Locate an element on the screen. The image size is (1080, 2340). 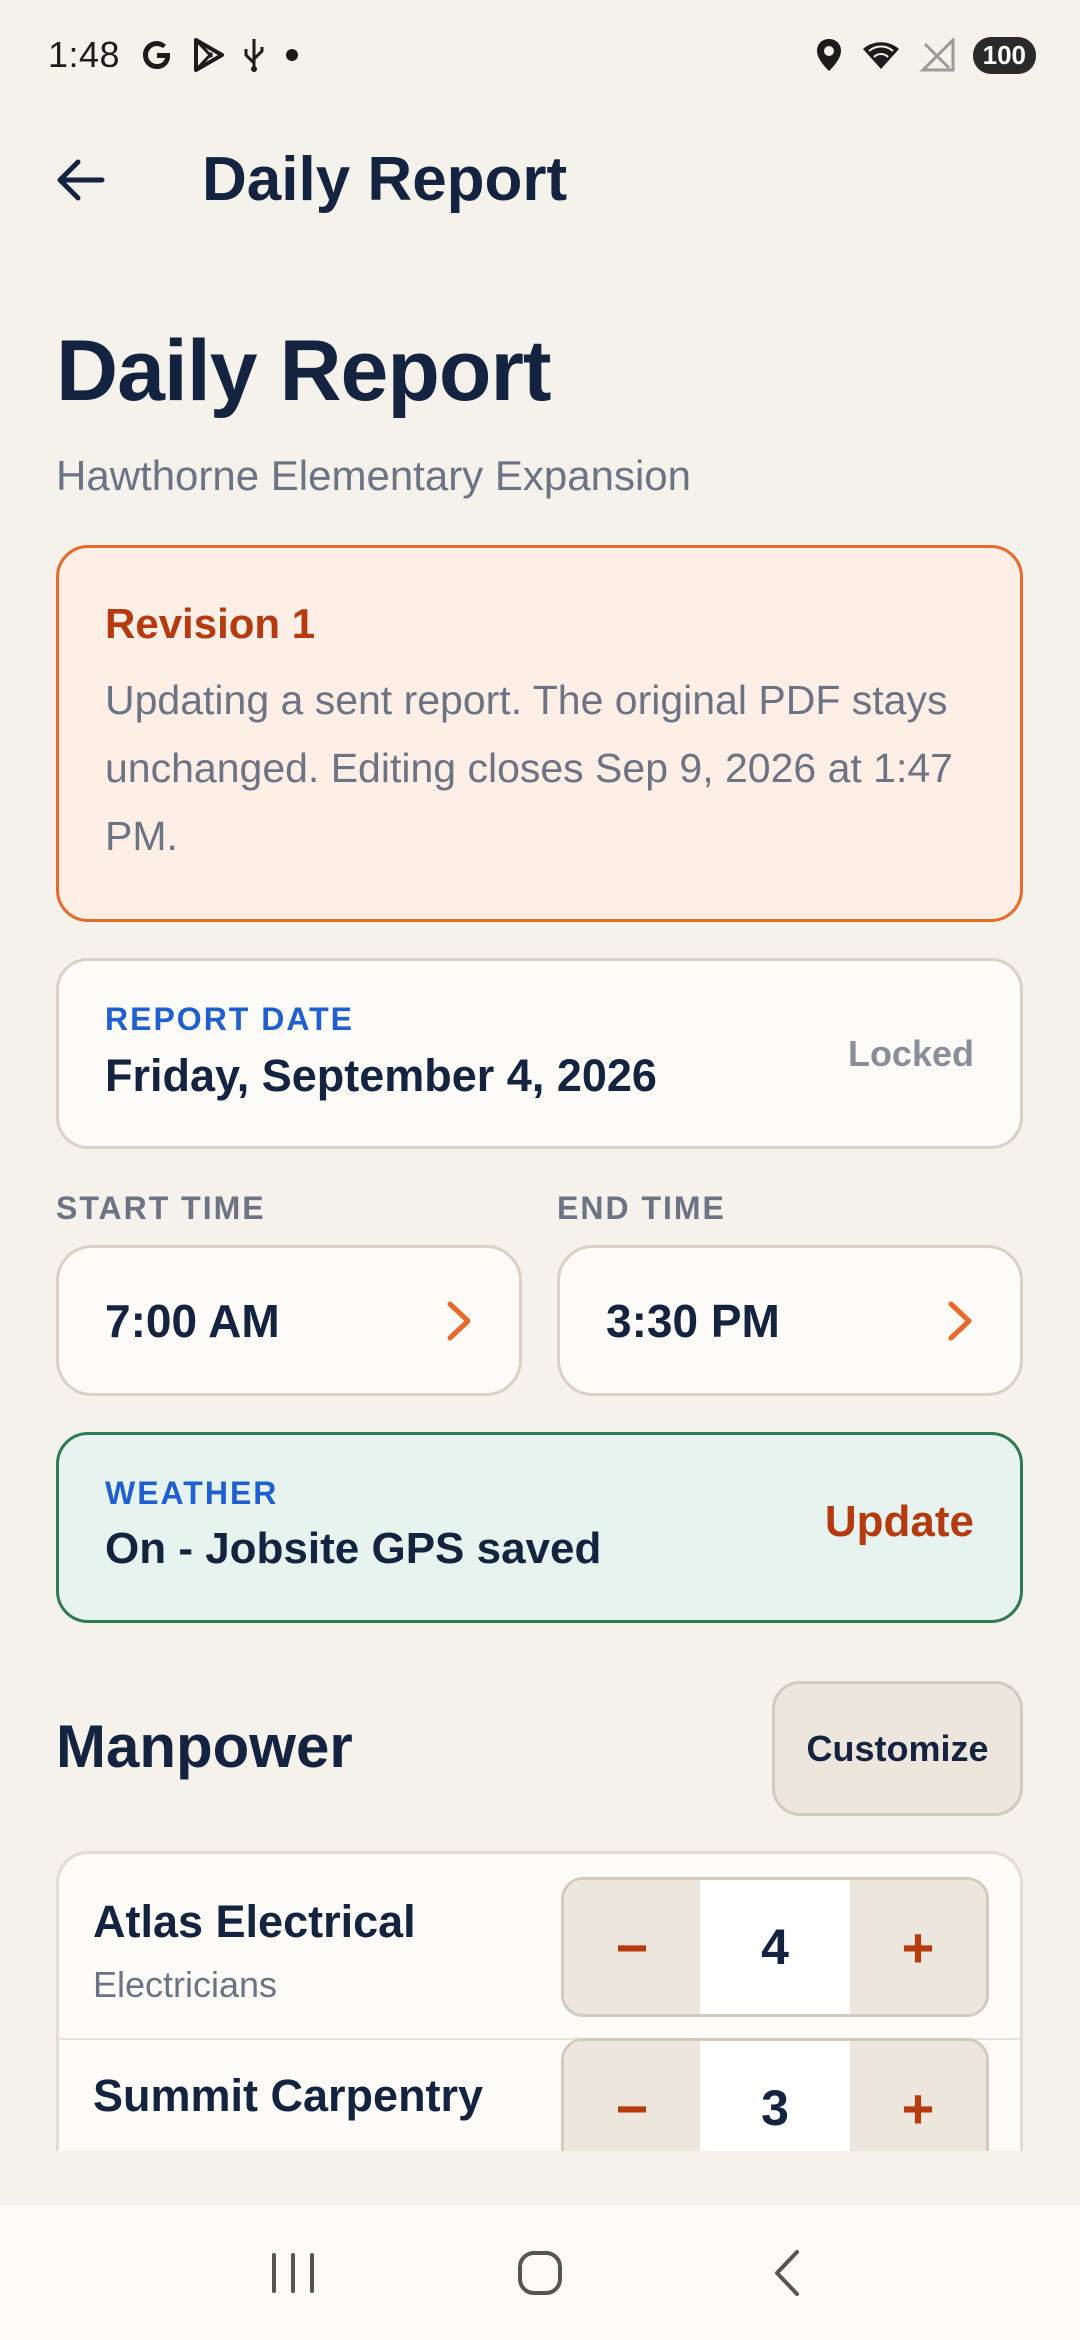
back-chevron-icon is located at coordinates (786, 2272).